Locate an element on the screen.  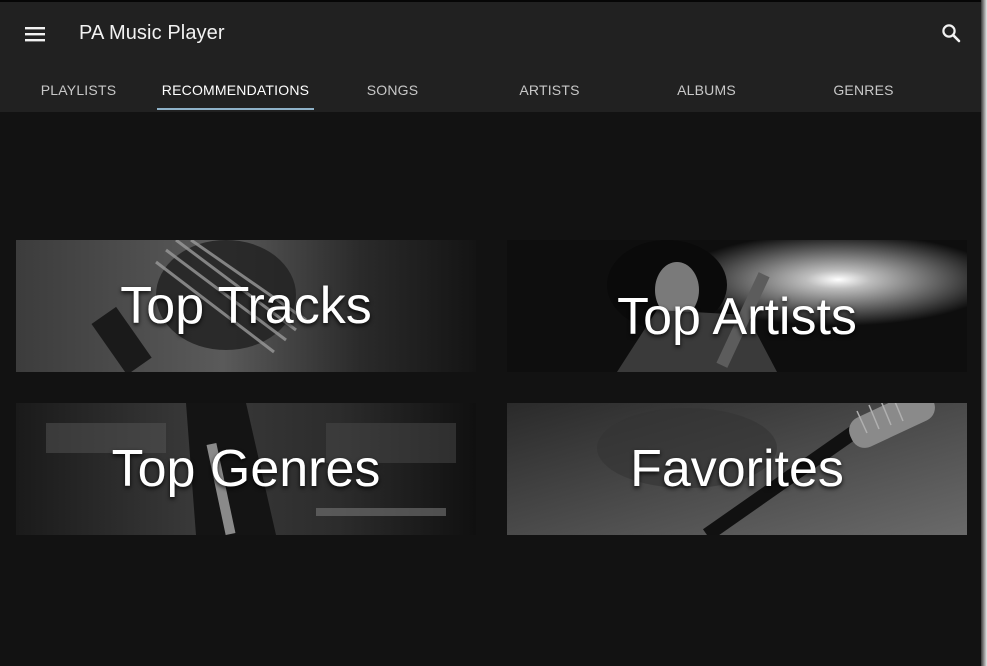
menu-icon is located at coordinates (35, 34).